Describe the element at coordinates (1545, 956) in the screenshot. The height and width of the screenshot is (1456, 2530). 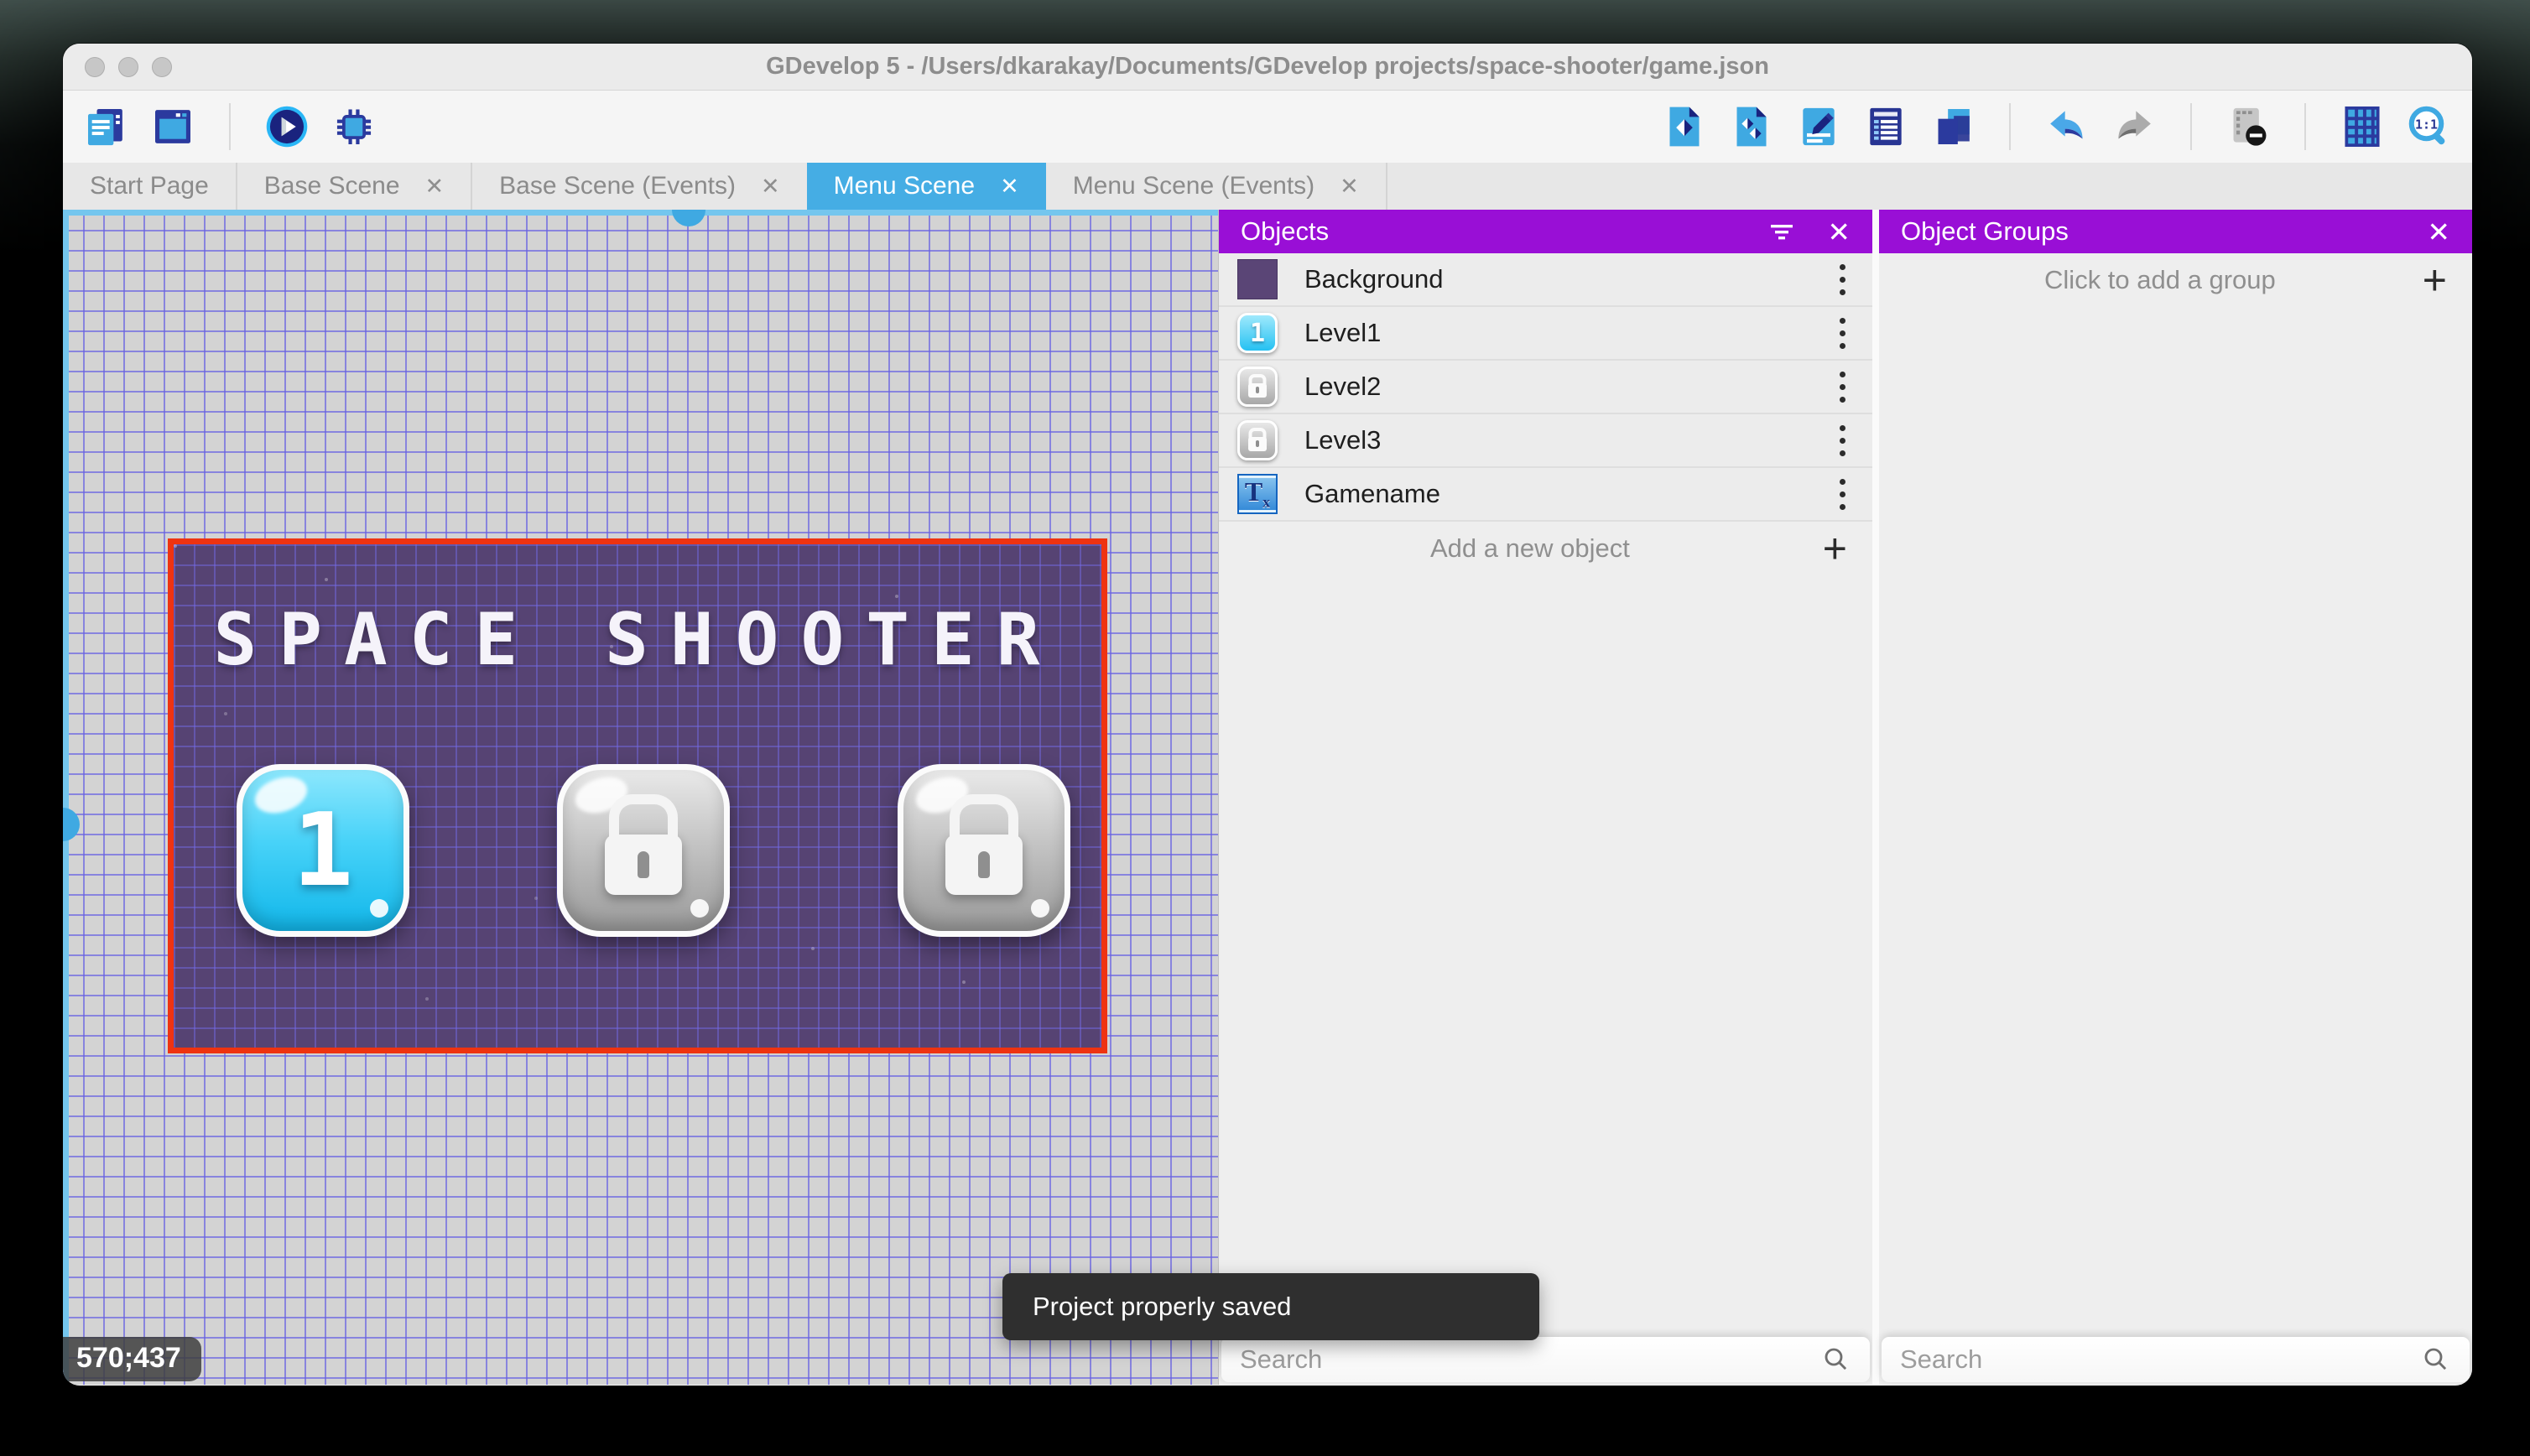
I see `objects-panel-empty-space` at that location.